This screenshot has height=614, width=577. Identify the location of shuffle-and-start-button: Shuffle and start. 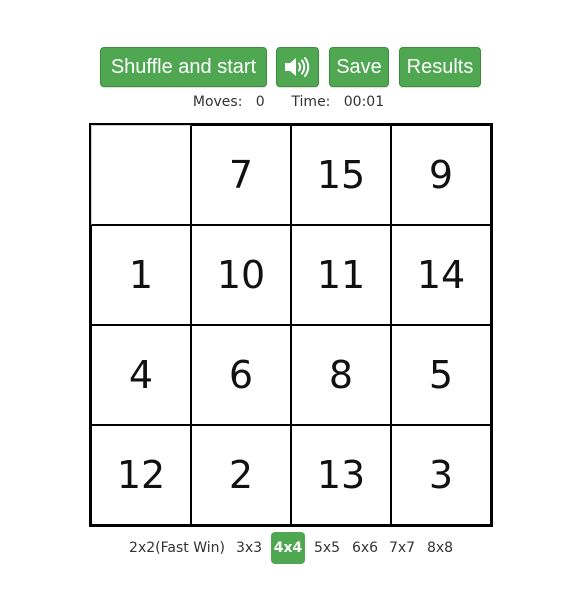
(183, 67).